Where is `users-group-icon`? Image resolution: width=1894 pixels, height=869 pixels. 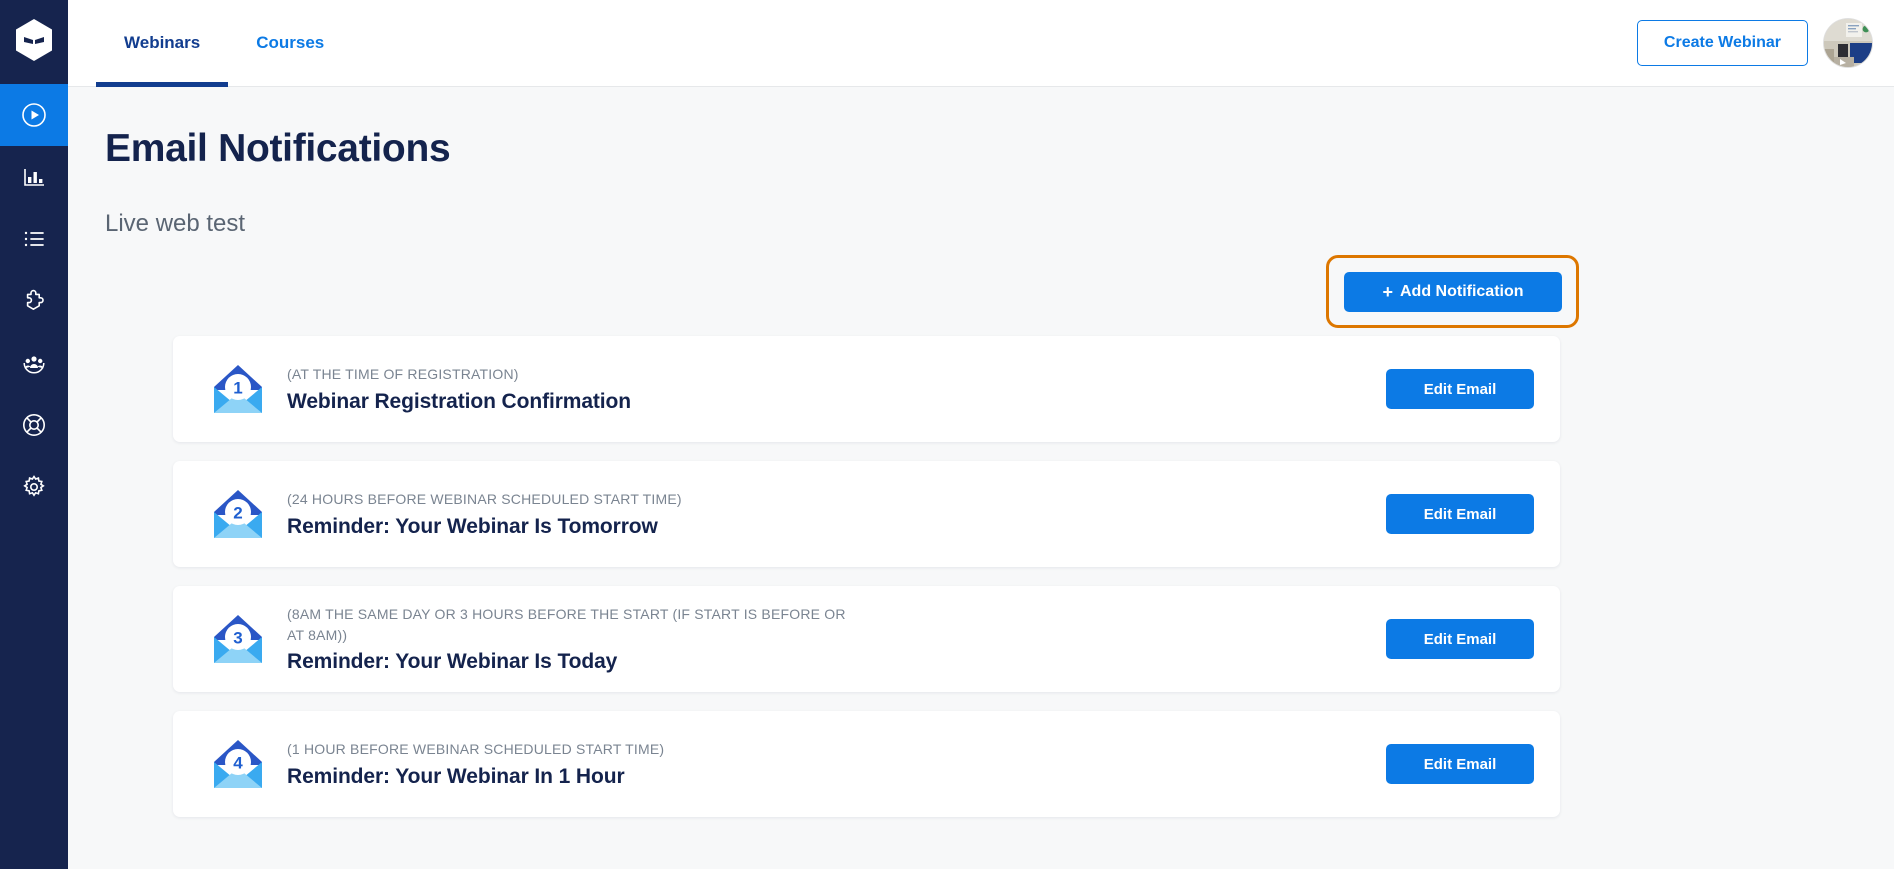
users-group-icon is located at coordinates (34, 363).